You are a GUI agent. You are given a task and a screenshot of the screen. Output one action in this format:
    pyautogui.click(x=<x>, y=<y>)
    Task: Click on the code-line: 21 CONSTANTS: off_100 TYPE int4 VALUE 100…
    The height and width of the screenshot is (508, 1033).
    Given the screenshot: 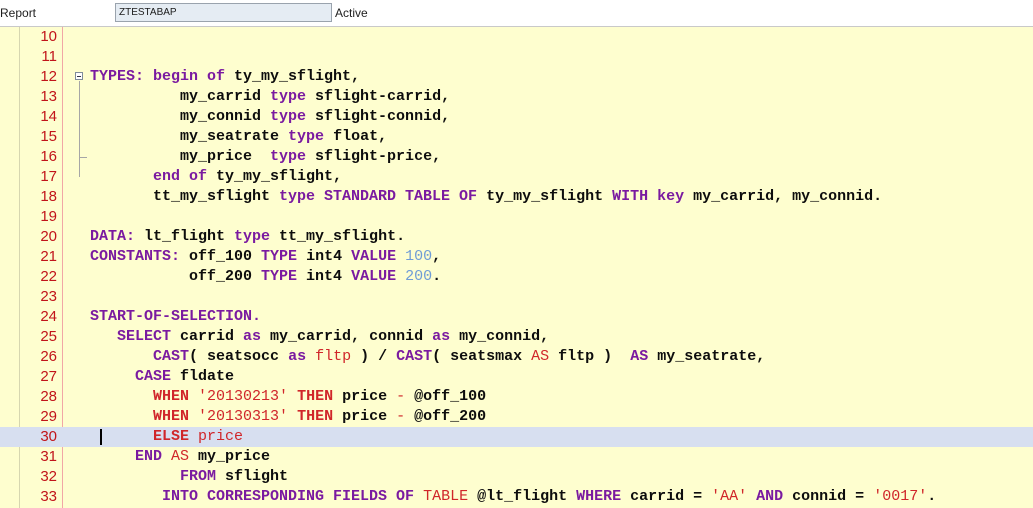 What is the action you would take?
    pyautogui.click(x=516, y=257)
    